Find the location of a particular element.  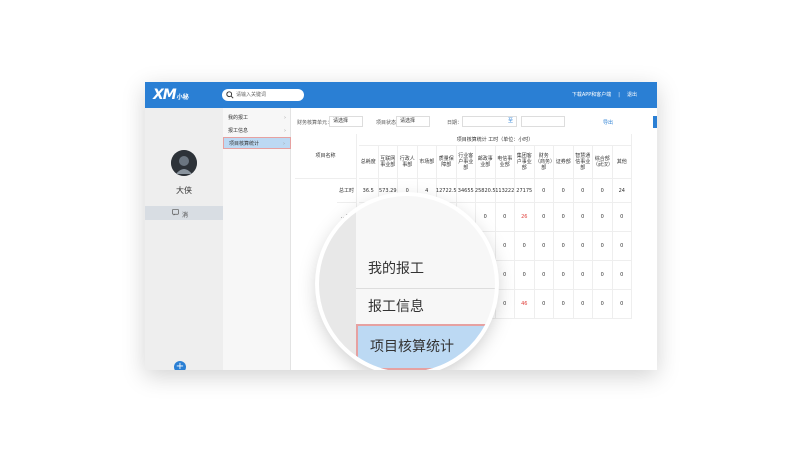

table-group-header: 项目核算统计 工时（单位：小时） is located at coordinates (495, 140).